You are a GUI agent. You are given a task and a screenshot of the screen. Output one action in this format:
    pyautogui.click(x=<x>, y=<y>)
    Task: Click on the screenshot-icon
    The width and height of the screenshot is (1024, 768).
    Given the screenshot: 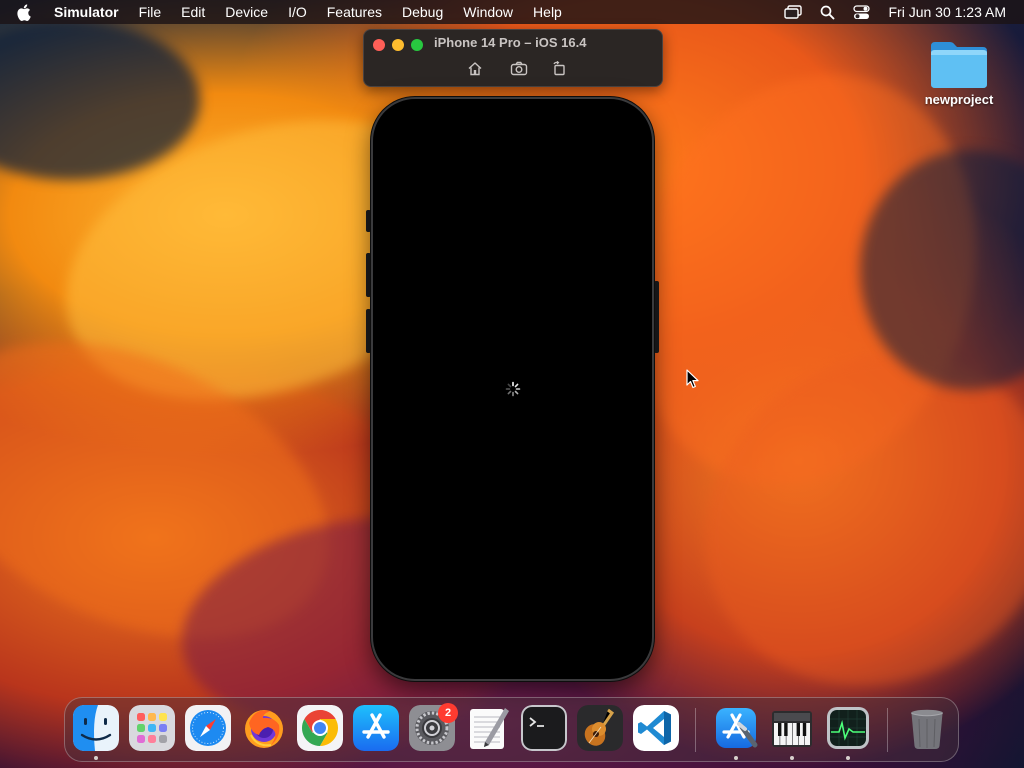 What is the action you would take?
    pyautogui.click(x=519, y=68)
    